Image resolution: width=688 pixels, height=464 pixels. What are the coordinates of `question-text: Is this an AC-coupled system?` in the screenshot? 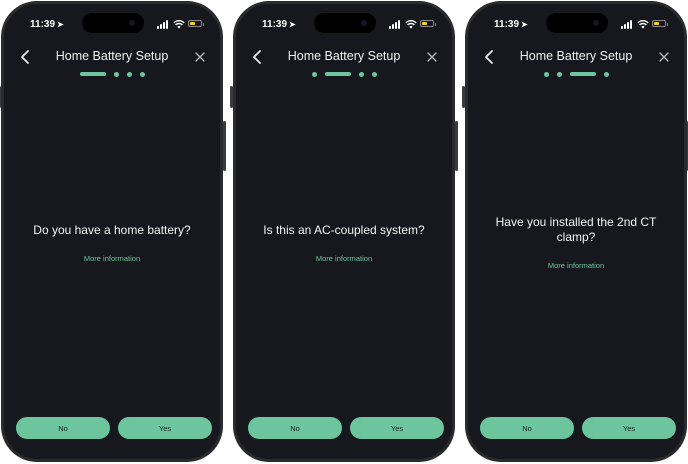 It's located at (344, 230).